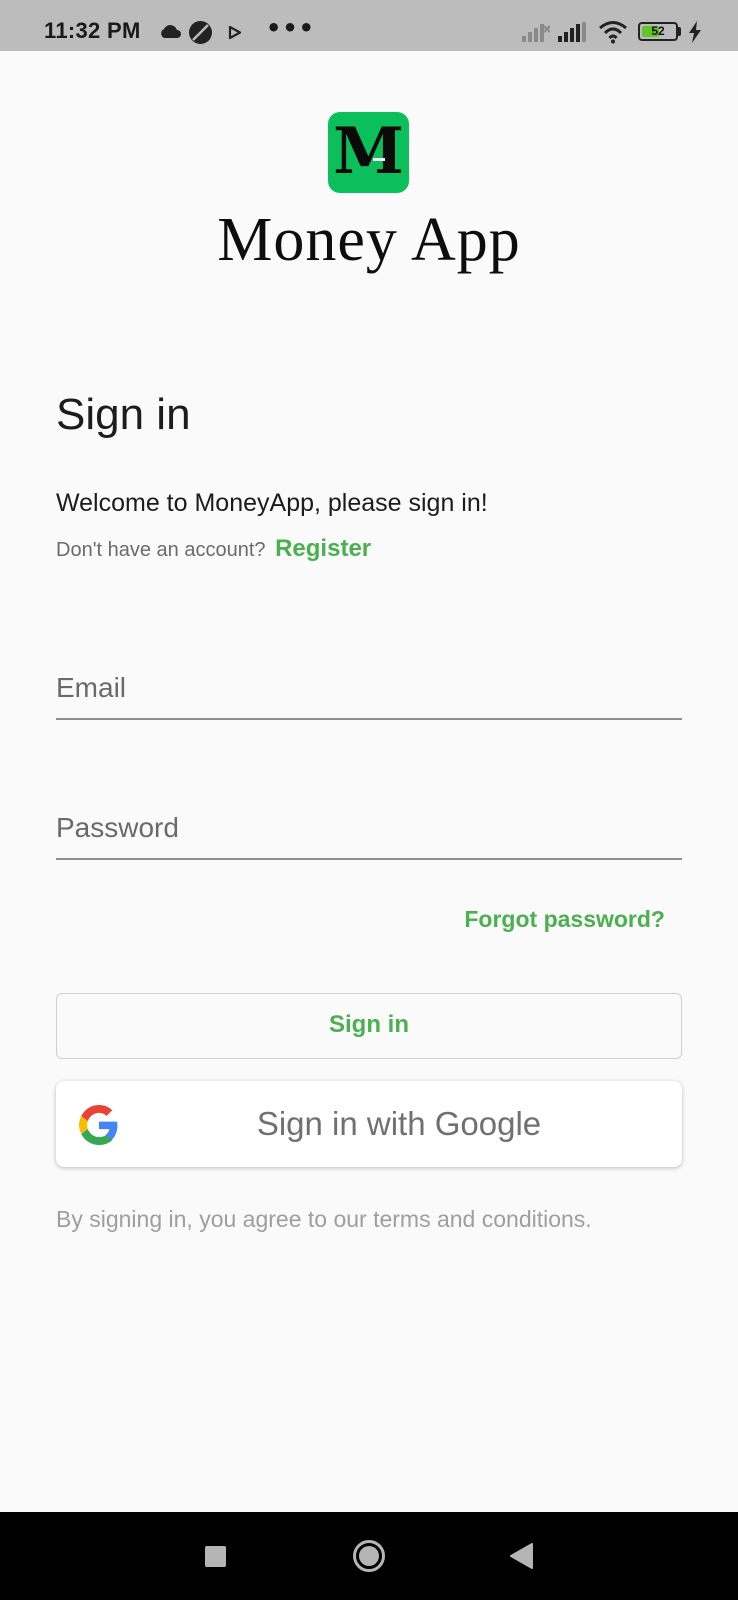  Describe the element at coordinates (613, 32) in the screenshot. I see `wifi-icon` at that location.